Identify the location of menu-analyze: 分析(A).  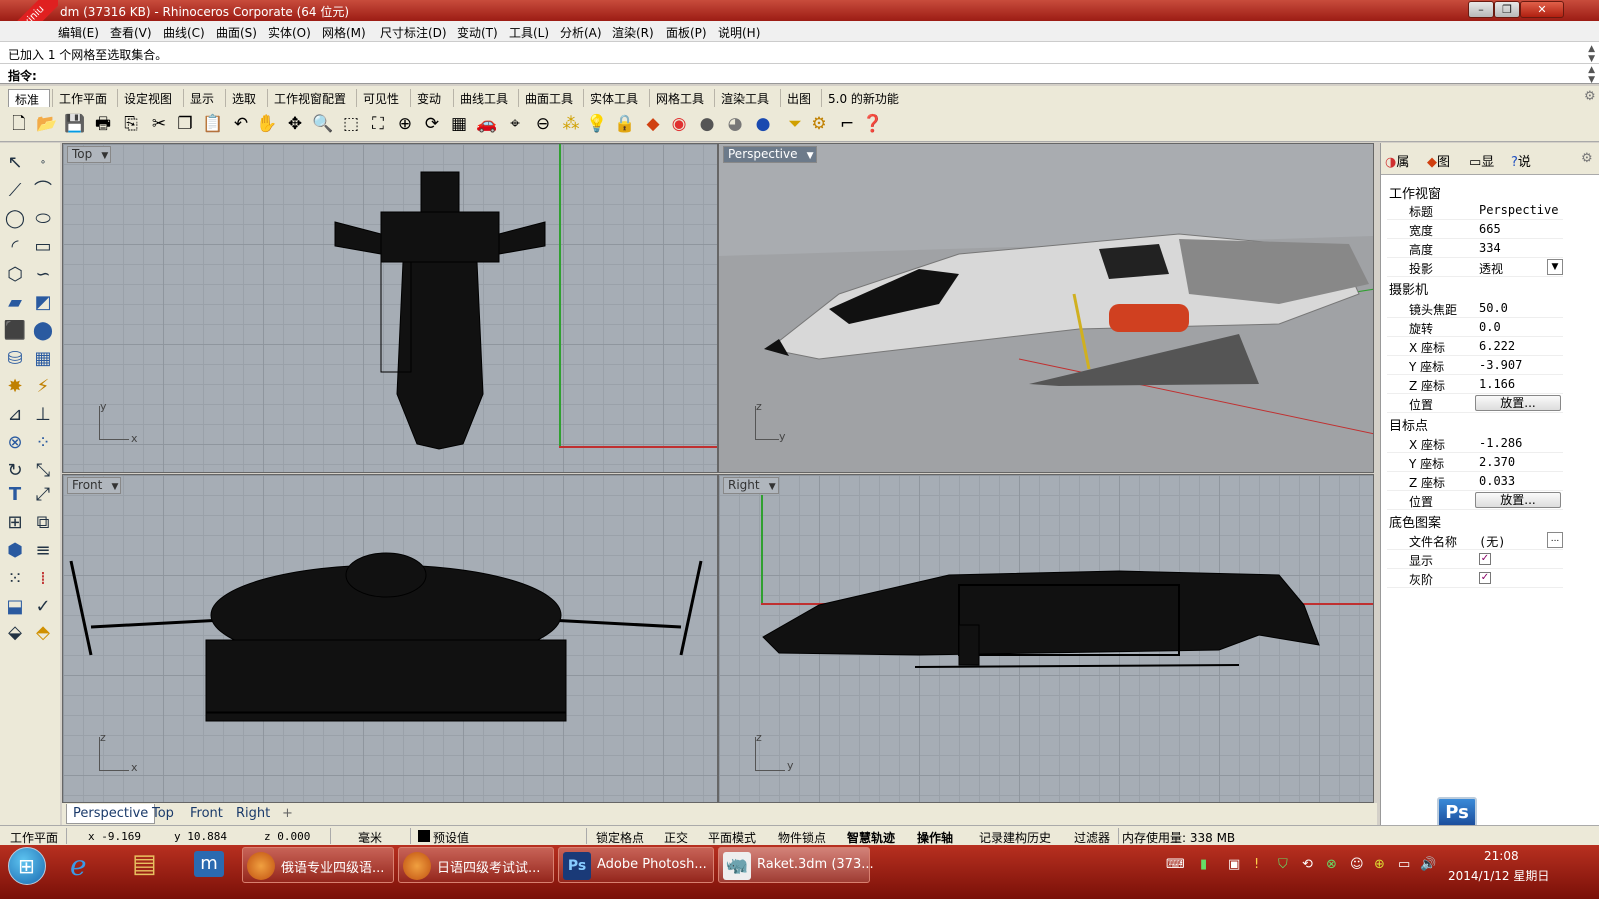
(581, 32).